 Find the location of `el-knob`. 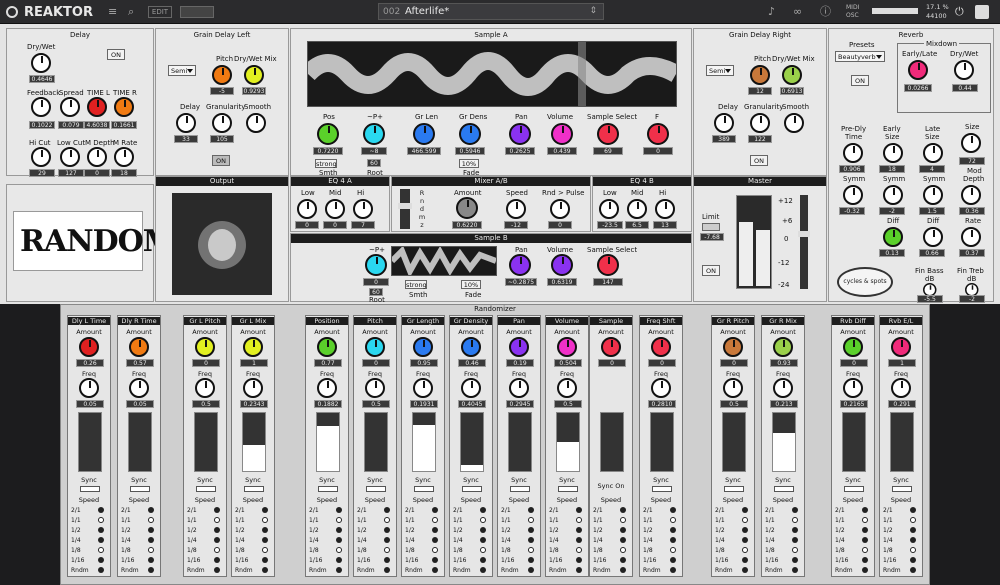

el-knob is located at coordinates (918, 70).